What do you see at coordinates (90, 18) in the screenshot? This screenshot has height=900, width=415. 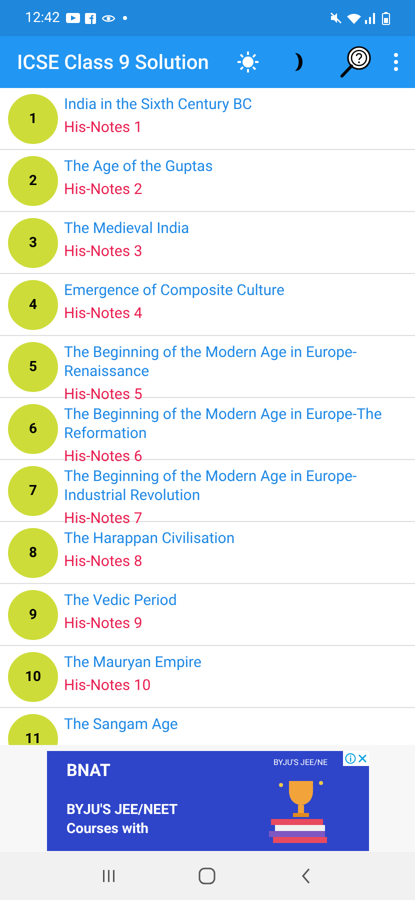 I see `social-icon` at bounding box center [90, 18].